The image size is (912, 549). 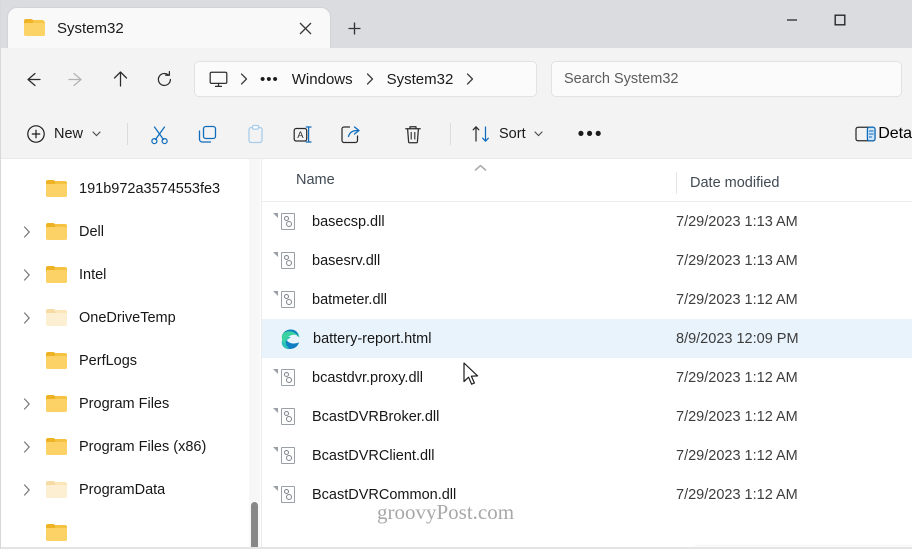 What do you see at coordinates (164, 79) in the screenshot?
I see `refresh-button` at bounding box center [164, 79].